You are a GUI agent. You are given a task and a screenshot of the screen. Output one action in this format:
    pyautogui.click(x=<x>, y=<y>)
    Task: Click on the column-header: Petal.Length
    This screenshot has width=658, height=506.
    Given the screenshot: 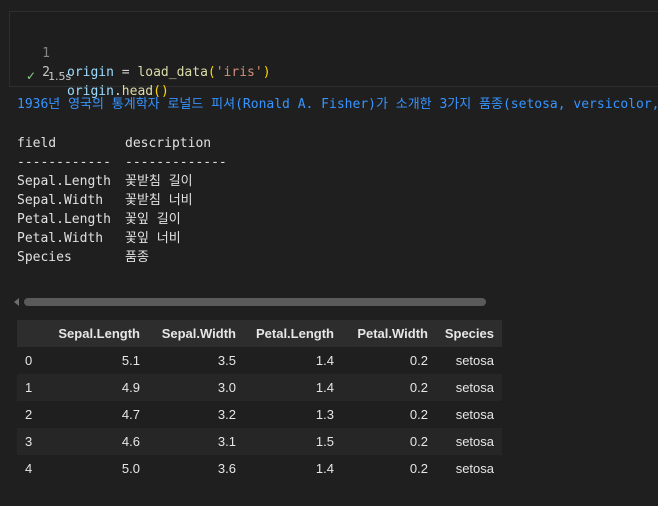 What is the action you would take?
    pyautogui.click(x=293, y=333)
    